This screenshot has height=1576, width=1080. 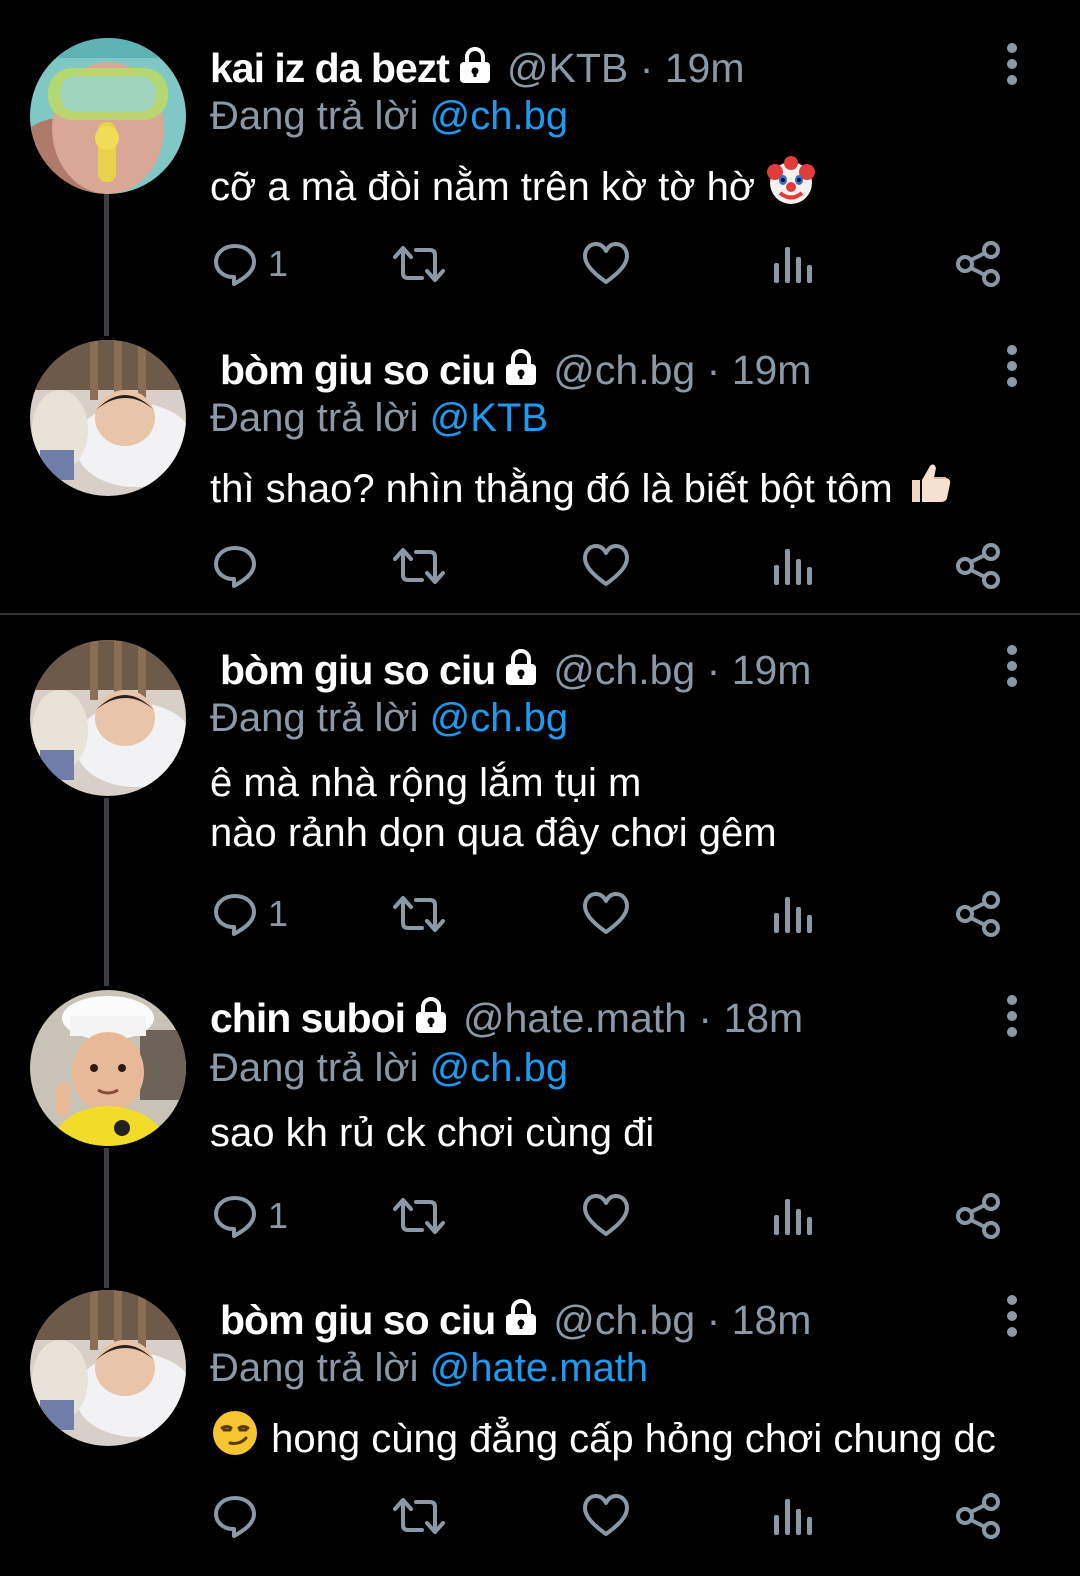 What do you see at coordinates (426, 783) in the screenshot?
I see `tweet-text-line: ê mà nhà rộng lắm tụi m` at bounding box center [426, 783].